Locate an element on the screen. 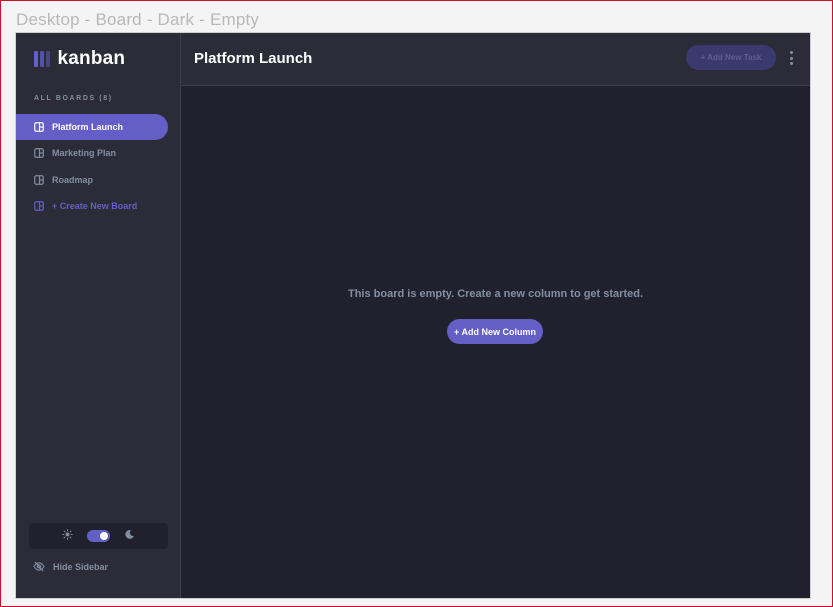  hide-sidebar-button: Hide Sidebar is located at coordinates (70, 567).